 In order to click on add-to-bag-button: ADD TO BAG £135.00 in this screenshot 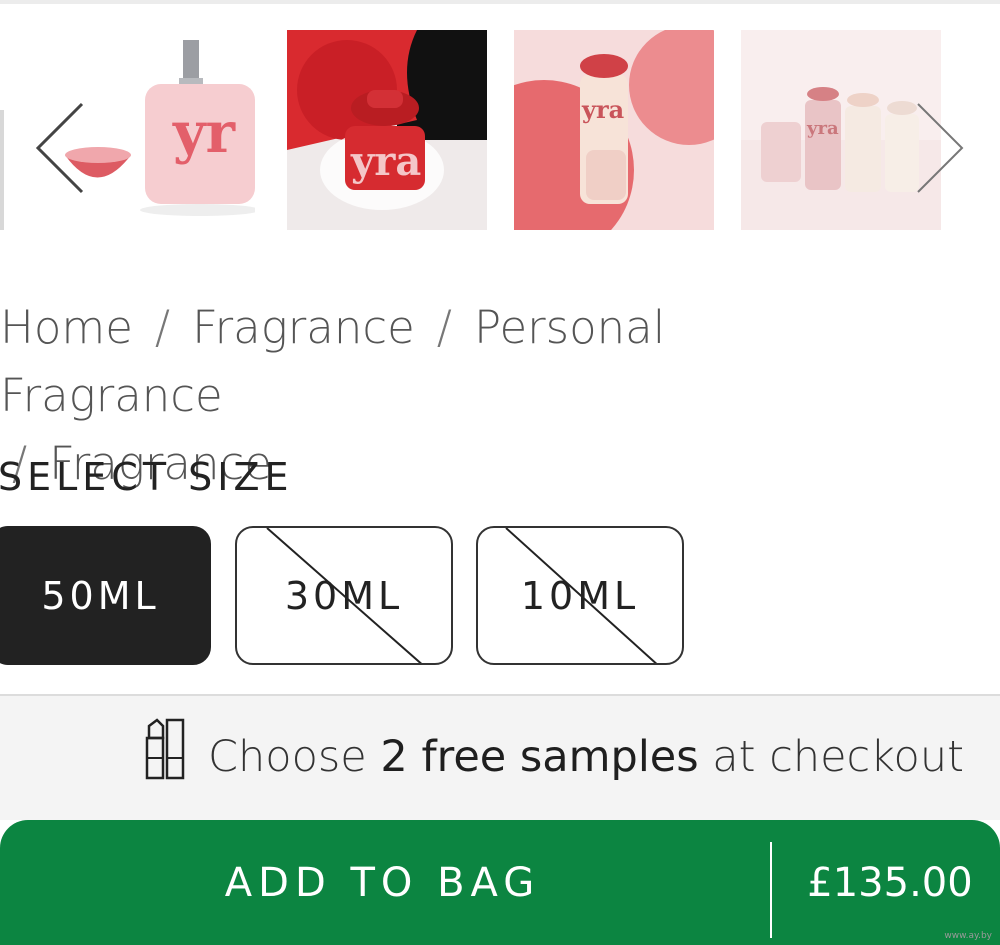, I will do `click(500, 882)`.